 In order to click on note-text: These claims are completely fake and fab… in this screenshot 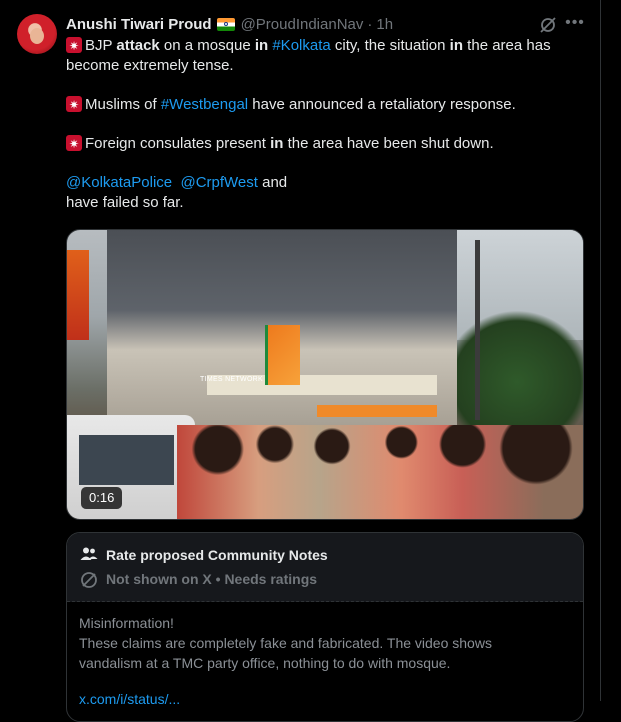, I will do `click(285, 653)`.